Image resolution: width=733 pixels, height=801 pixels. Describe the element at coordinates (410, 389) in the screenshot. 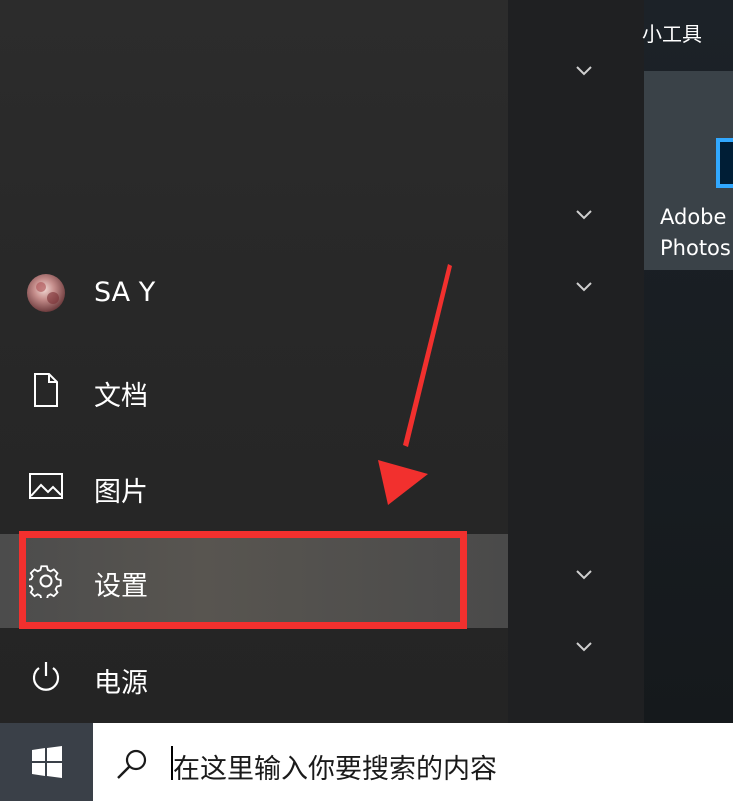

I see `arrow-annotation-icon` at that location.